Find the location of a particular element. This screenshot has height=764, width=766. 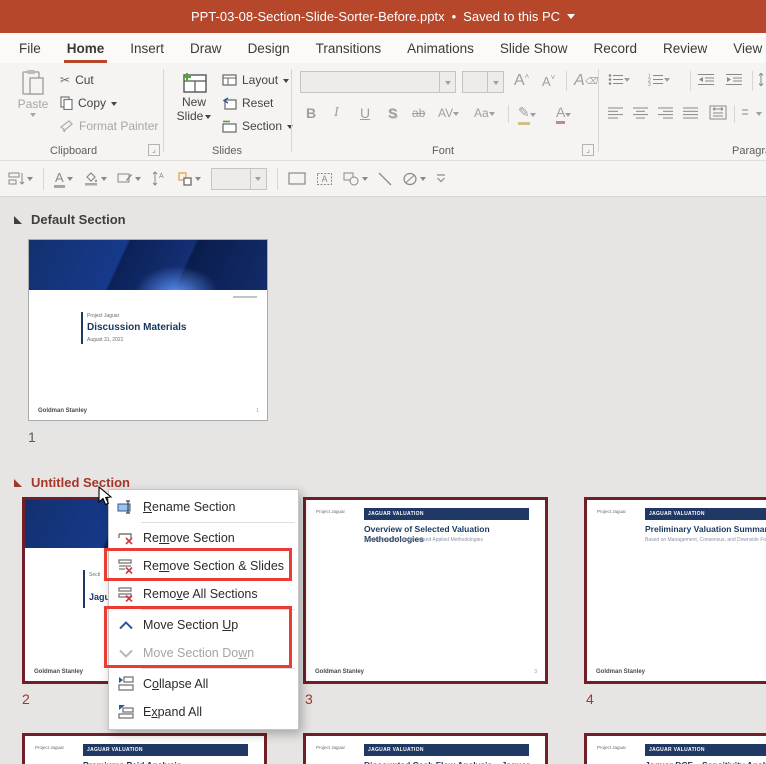

tab-record: Record is located at coordinates (615, 48).